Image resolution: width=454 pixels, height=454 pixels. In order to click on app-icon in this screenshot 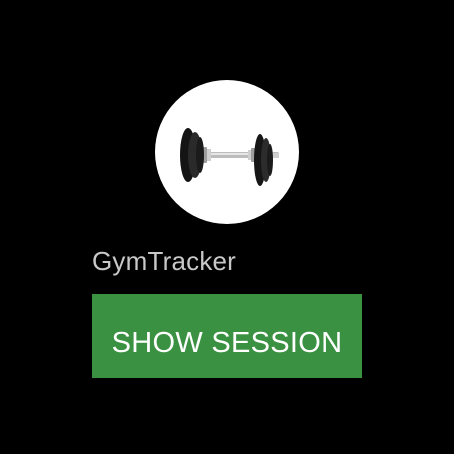, I will do `click(227, 152)`.